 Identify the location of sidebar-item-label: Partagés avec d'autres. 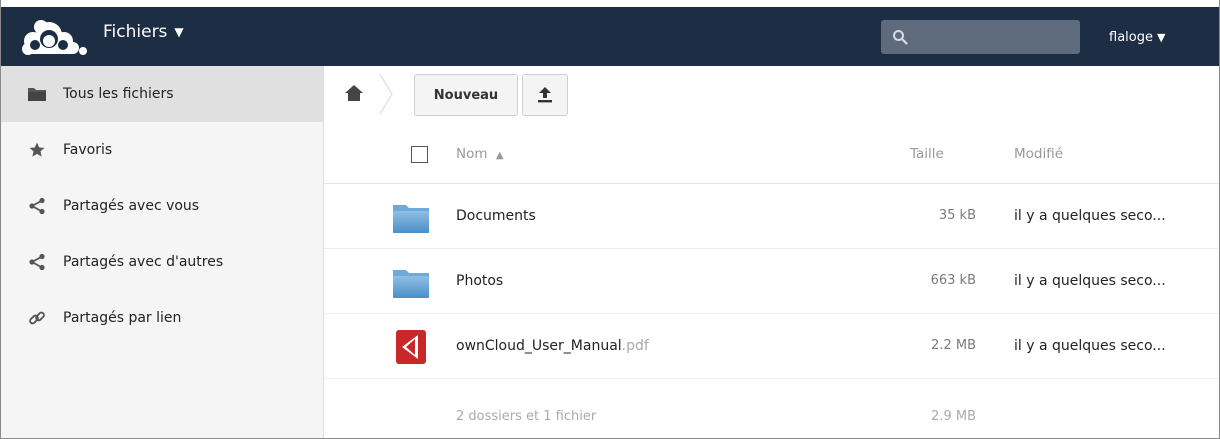
(143, 262).